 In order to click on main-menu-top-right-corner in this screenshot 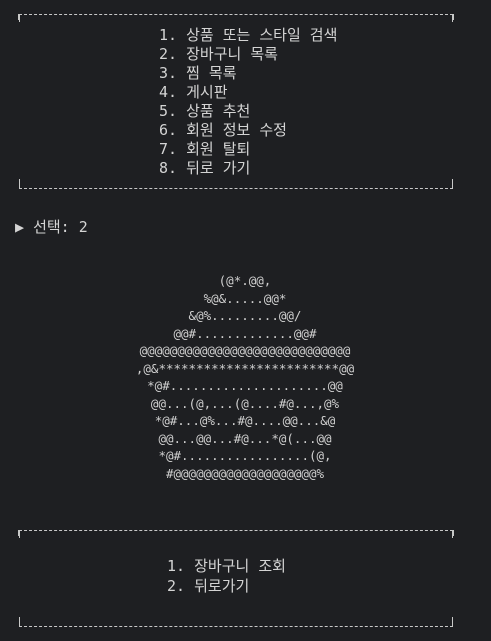, I will do `click(452, 18)`.